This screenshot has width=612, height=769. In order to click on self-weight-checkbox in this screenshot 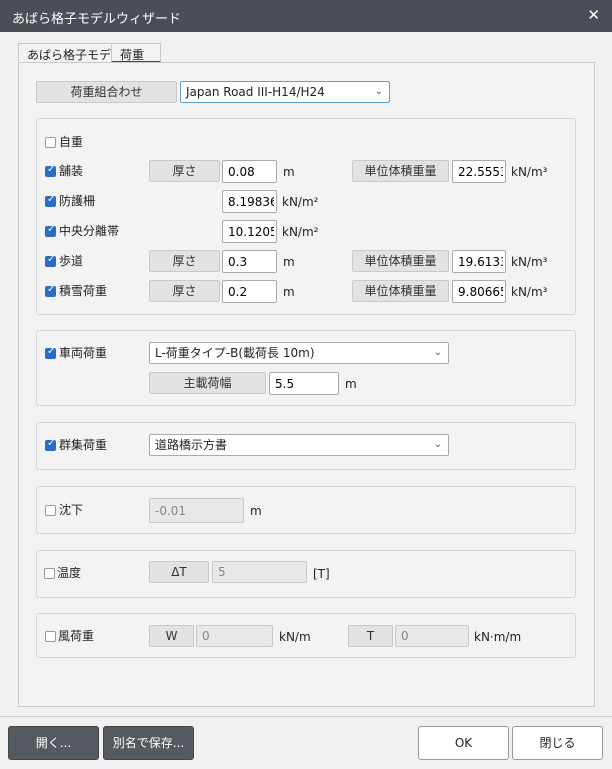, I will do `click(50, 142)`.